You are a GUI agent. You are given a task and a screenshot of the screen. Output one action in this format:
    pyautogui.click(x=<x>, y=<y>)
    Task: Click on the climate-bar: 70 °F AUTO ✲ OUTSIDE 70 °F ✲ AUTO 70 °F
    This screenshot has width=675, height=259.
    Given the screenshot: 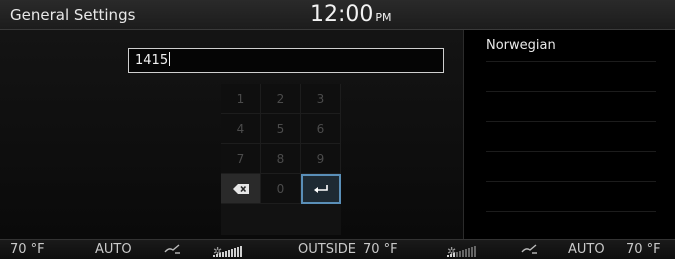 What is the action you would take?
    pyautogui.click(x=337, y=249)
    